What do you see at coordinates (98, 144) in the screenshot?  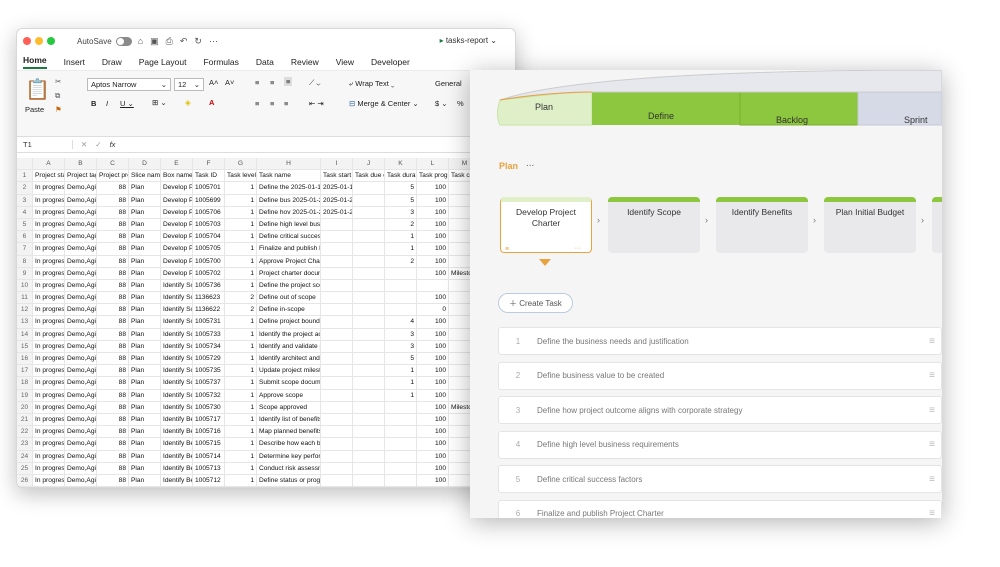 I see `confirm-icon: ✓` at bounding box center [98, 144].